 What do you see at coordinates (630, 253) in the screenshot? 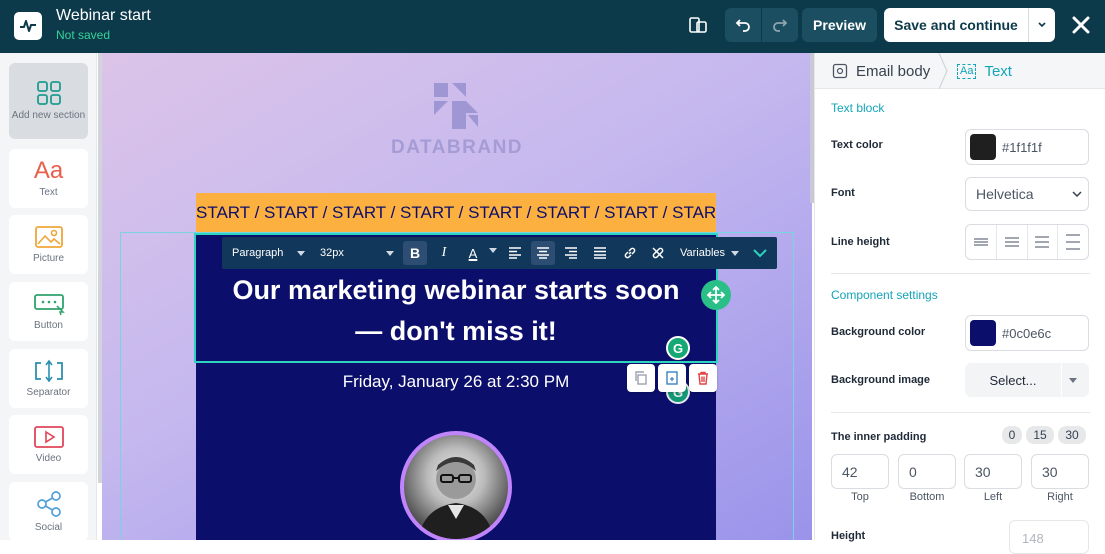
I see `link-icon` at bounding box center [630, 253].